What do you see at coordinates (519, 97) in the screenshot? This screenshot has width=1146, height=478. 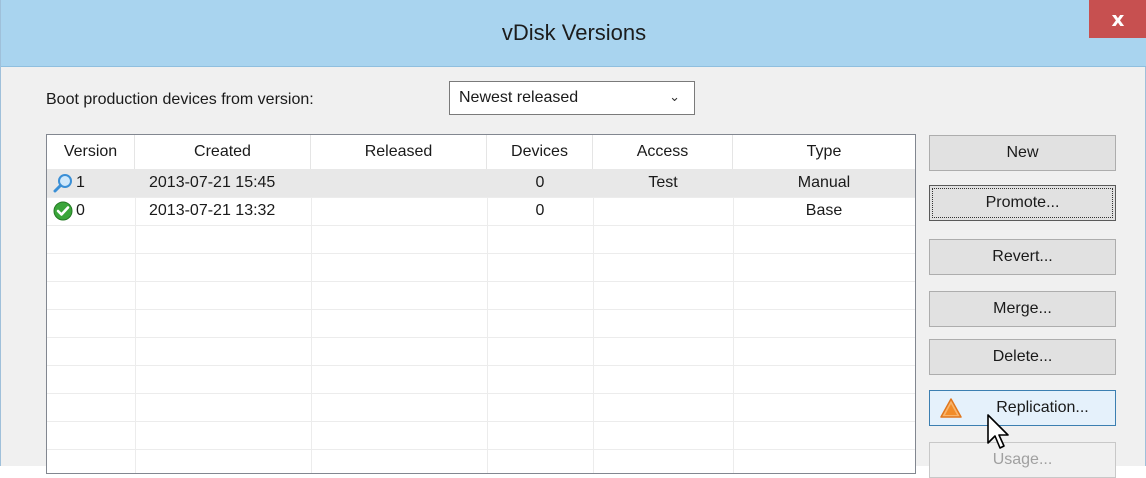 I see `boot-version-selected: Newest released` at bounding box center [519, 97].